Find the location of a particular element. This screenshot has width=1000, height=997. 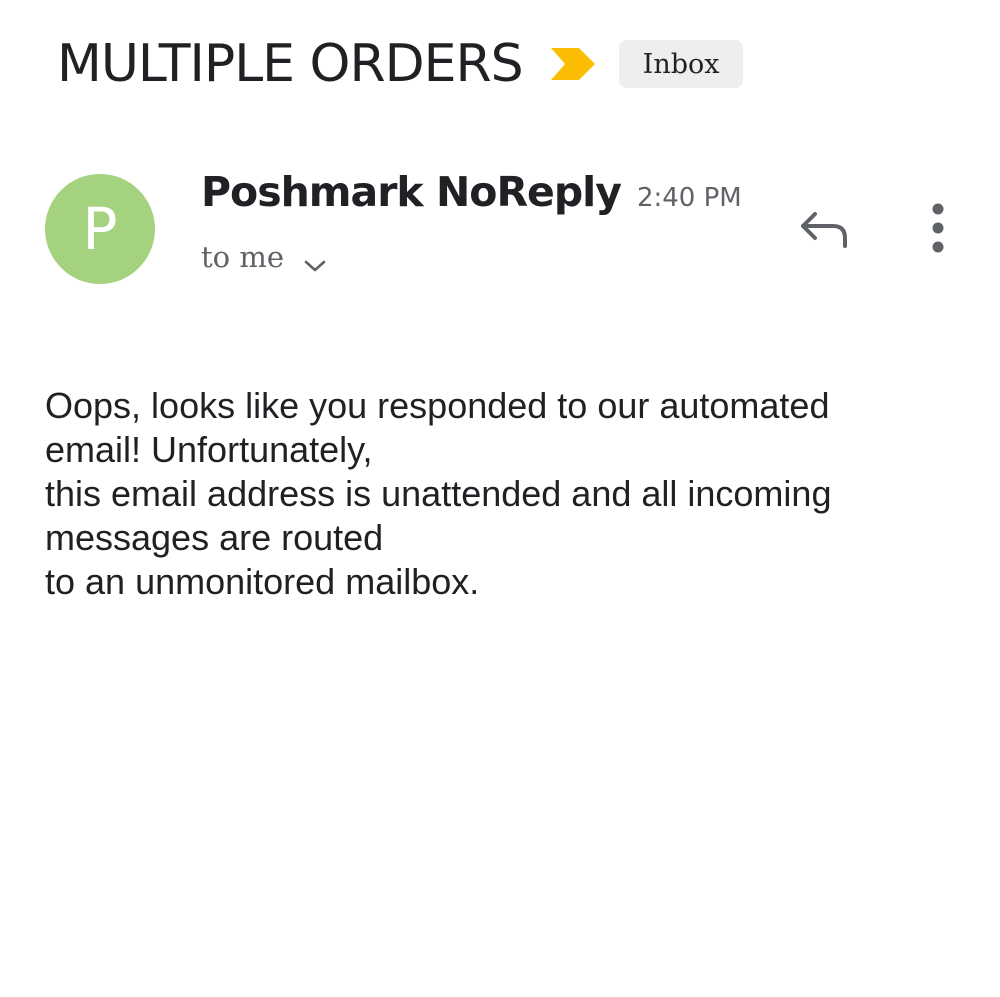

label-chip-inbox: Inbox is located at coordinates (681, 64).